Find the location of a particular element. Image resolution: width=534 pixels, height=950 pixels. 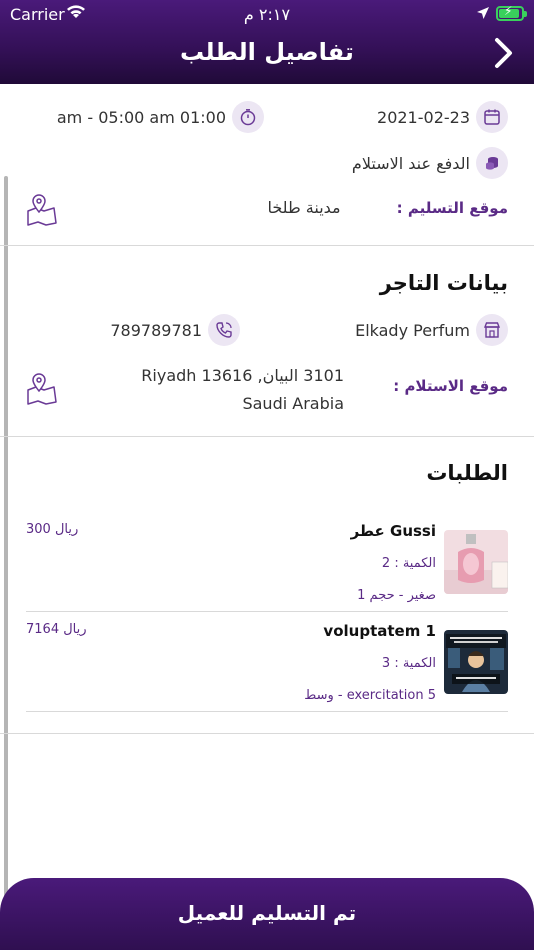

order-item-variant: وسط - exercitation 5 is located at coordinates (370, 695).